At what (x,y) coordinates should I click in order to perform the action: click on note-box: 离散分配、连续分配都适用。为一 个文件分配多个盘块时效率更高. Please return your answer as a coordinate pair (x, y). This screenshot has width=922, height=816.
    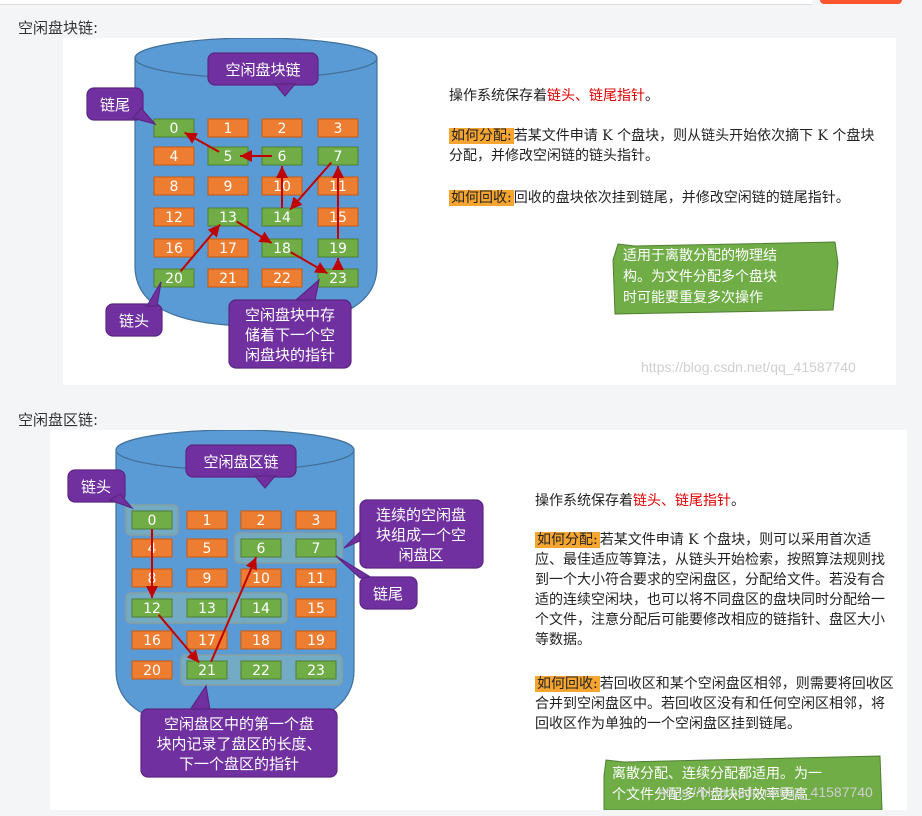
    Looking at the image, I should click on (743, 782).